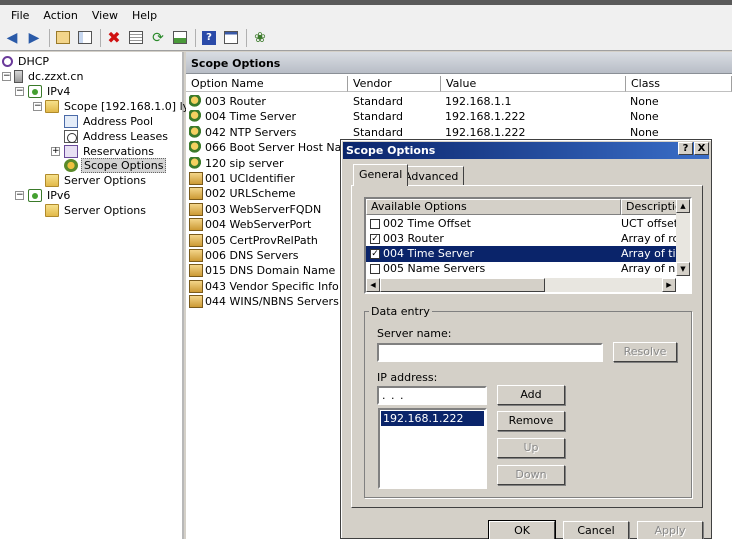  What do you see at coordinates (645, 352) in the screenshot?
I see `resolve-button: Resolve` at bounding box center [645, 352].